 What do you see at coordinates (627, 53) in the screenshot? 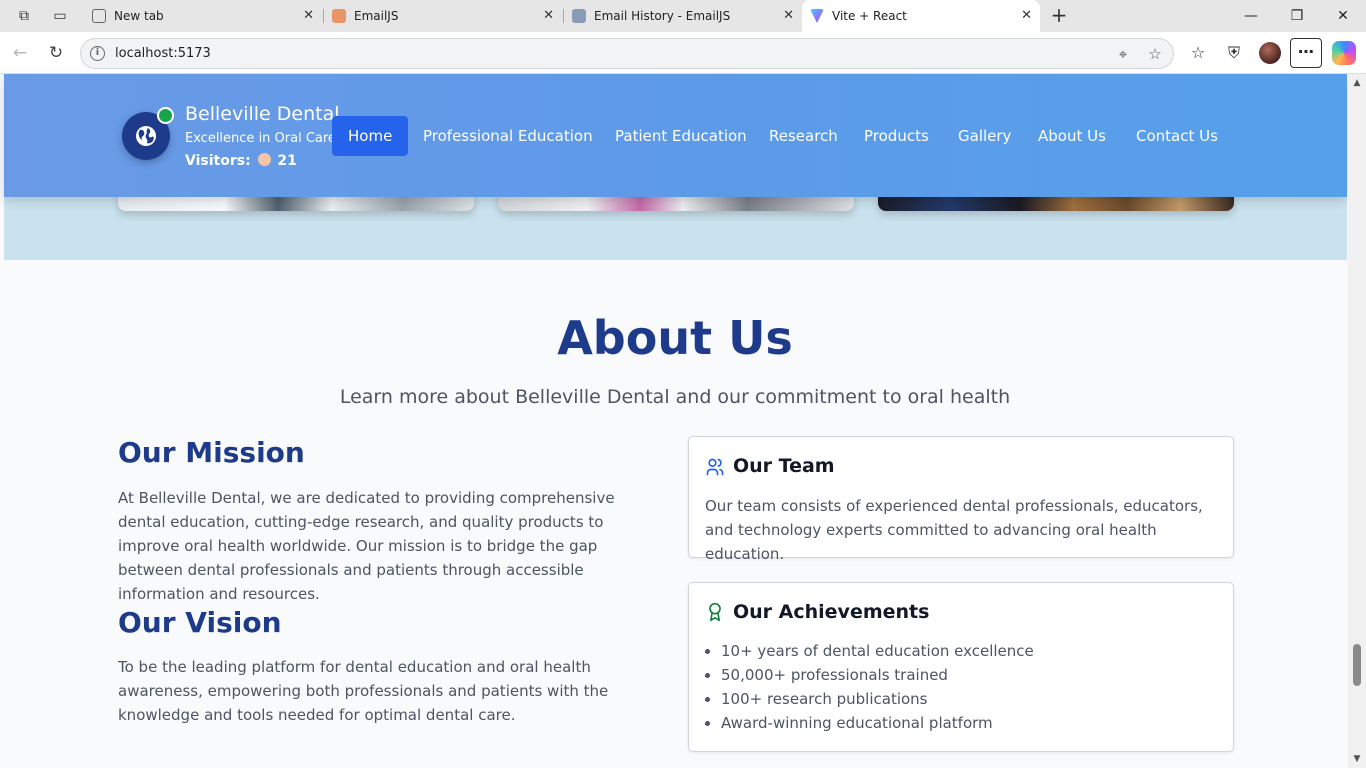
I see `address-bar: i localhost:5173 ⌖ ☆` at bounding box center [627, 53].